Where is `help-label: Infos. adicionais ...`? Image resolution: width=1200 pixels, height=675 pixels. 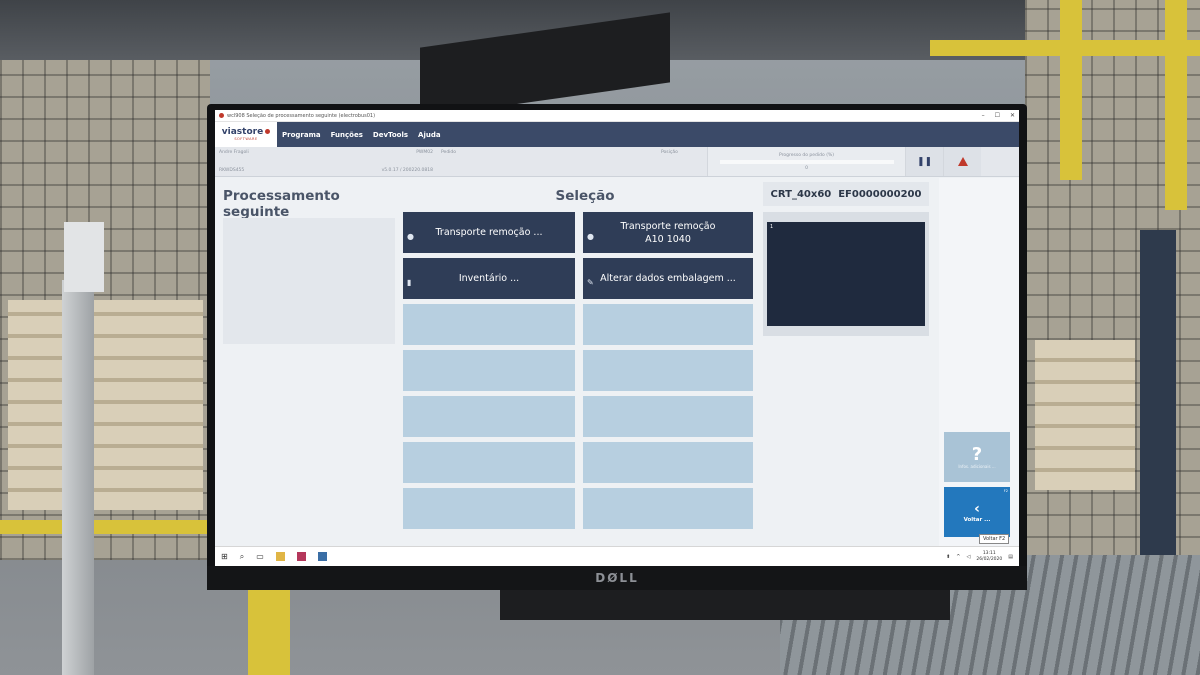
help-label: Infos. adicionais ... is located at coordinates (977, 466).